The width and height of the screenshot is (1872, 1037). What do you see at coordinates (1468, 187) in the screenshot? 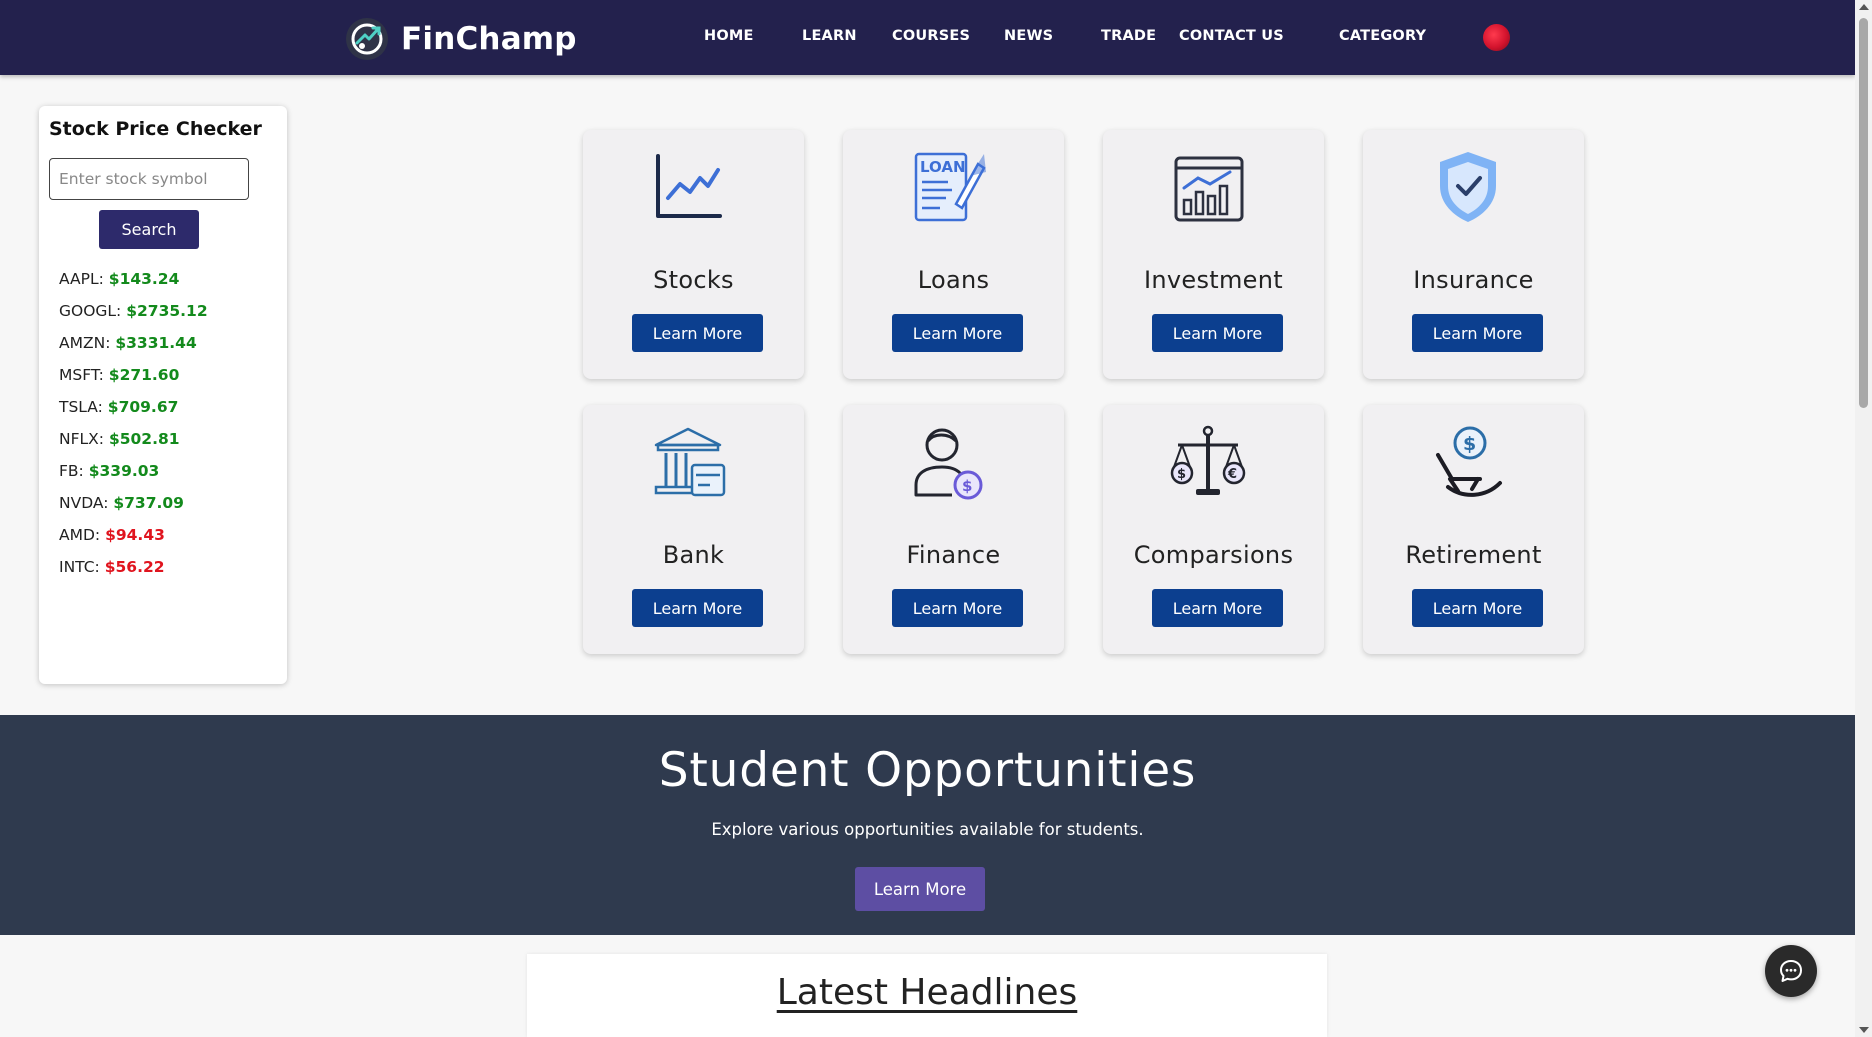
I see `shield-check-icon` at bounding box center [1468, 187].